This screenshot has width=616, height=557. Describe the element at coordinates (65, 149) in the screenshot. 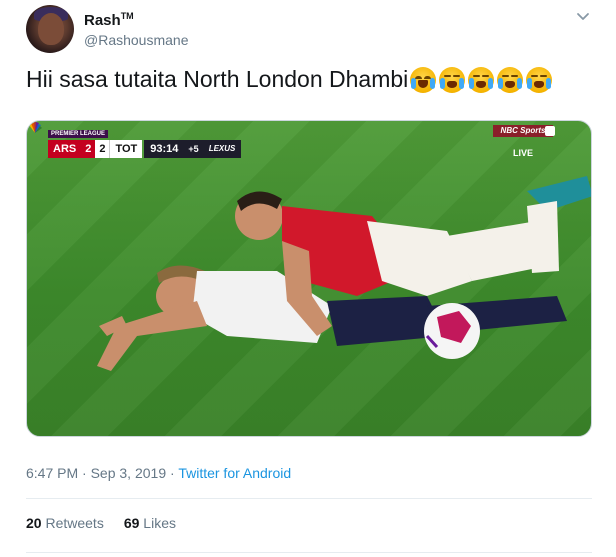

I see `home-team: ARS` at that location.